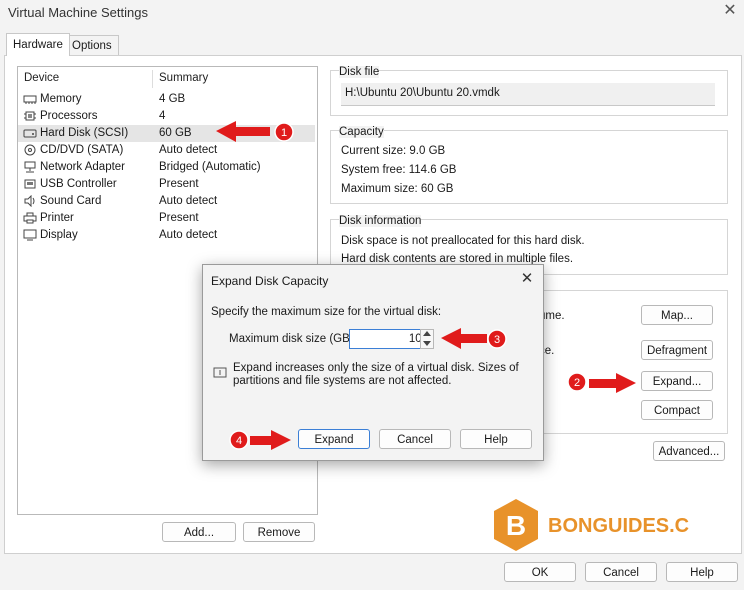  What do you see at coordinates (601, 382) in the screenshot?
I see `annotation-arrow-2: 2` at bounding box center [601, 382].